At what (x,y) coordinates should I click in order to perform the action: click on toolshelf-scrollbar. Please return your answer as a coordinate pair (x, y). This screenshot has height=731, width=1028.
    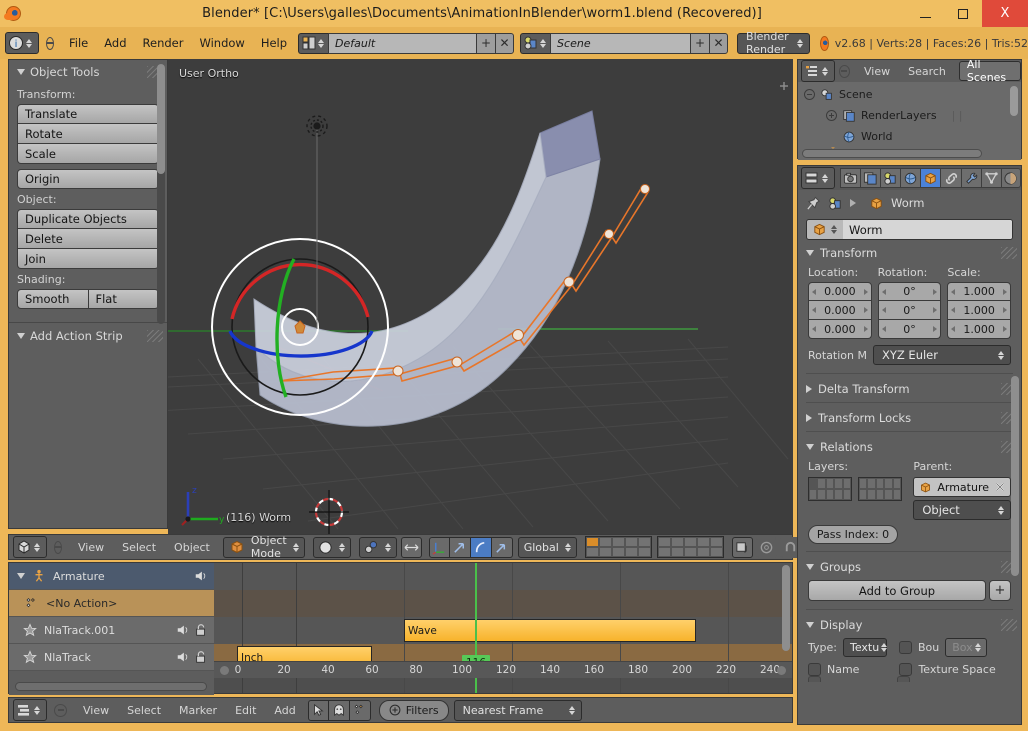
    Looking at the image, I should click on (161, 194).